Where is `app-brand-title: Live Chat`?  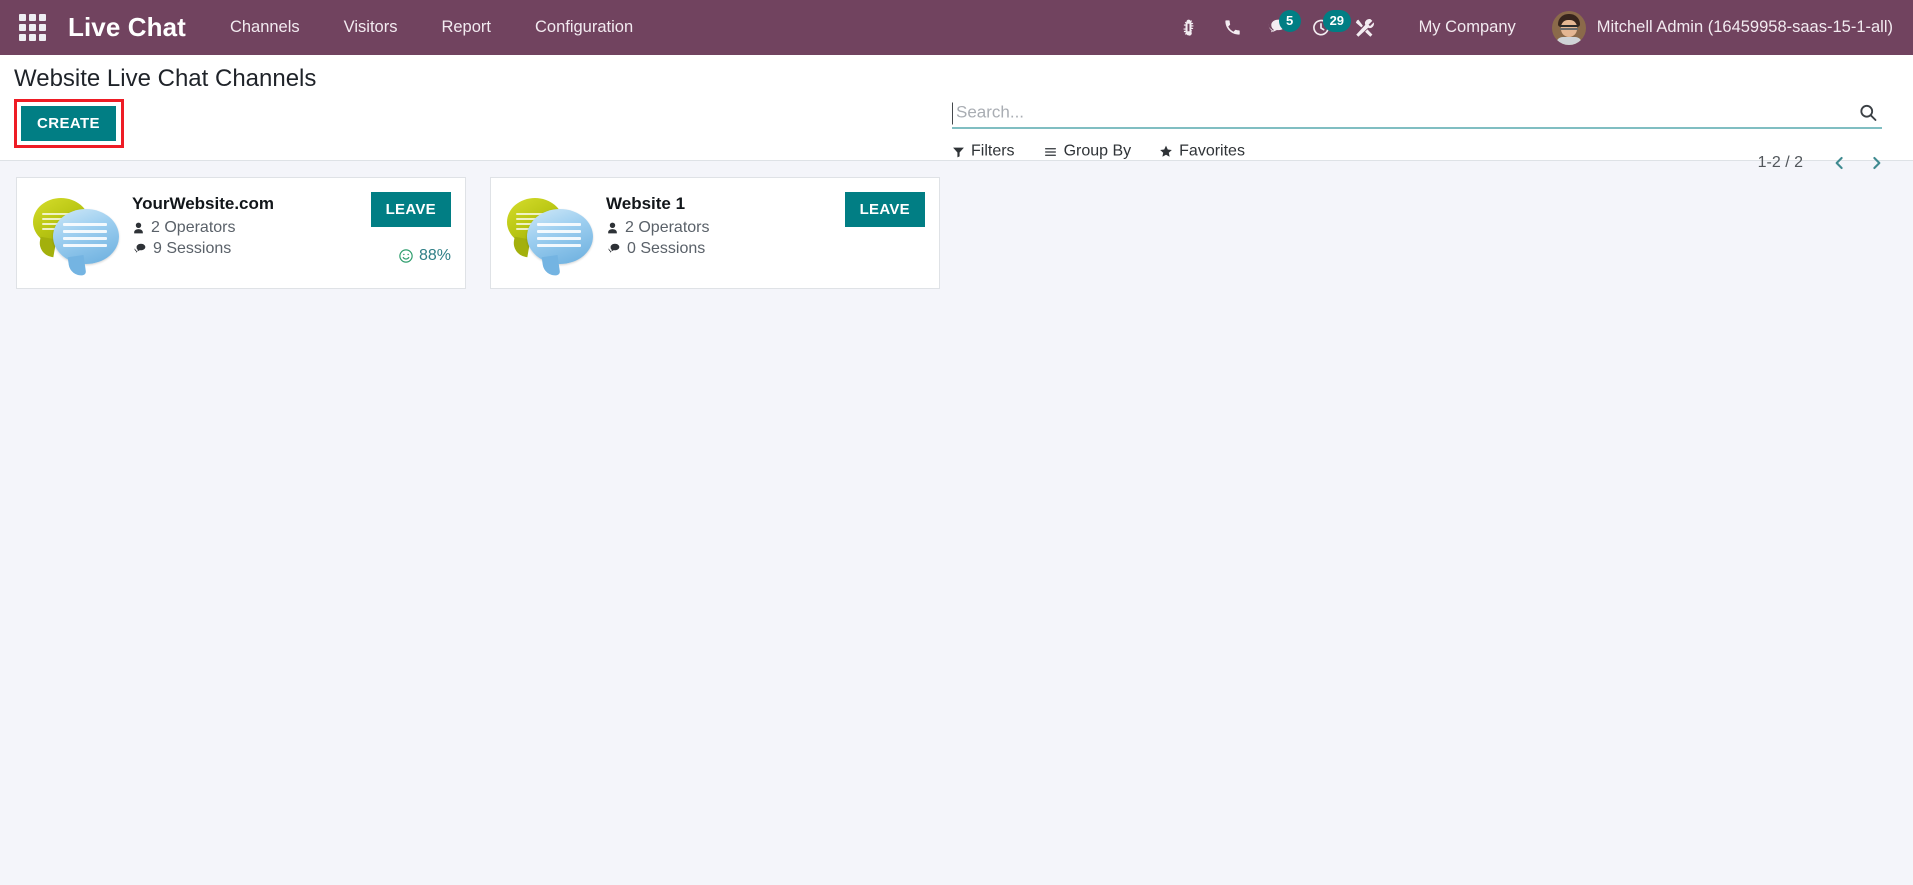
app-brand-title: Live Chat is located at coordinates (127, 27).